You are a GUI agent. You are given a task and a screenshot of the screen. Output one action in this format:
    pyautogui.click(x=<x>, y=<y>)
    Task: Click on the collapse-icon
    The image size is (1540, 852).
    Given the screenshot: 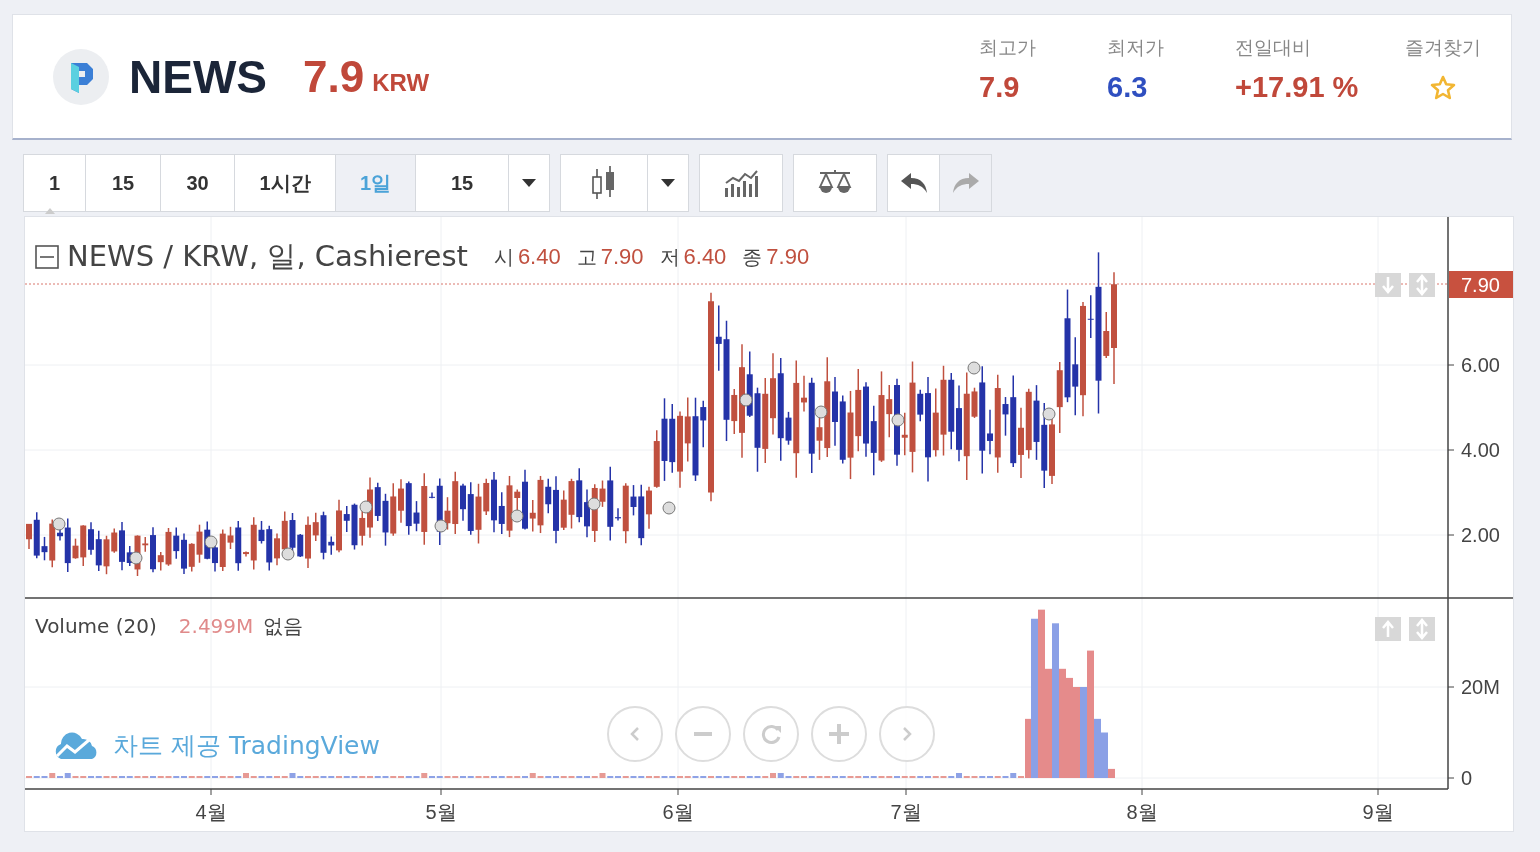 What is the action you would take?
    pyautogui.click(x=47, y=257)
    